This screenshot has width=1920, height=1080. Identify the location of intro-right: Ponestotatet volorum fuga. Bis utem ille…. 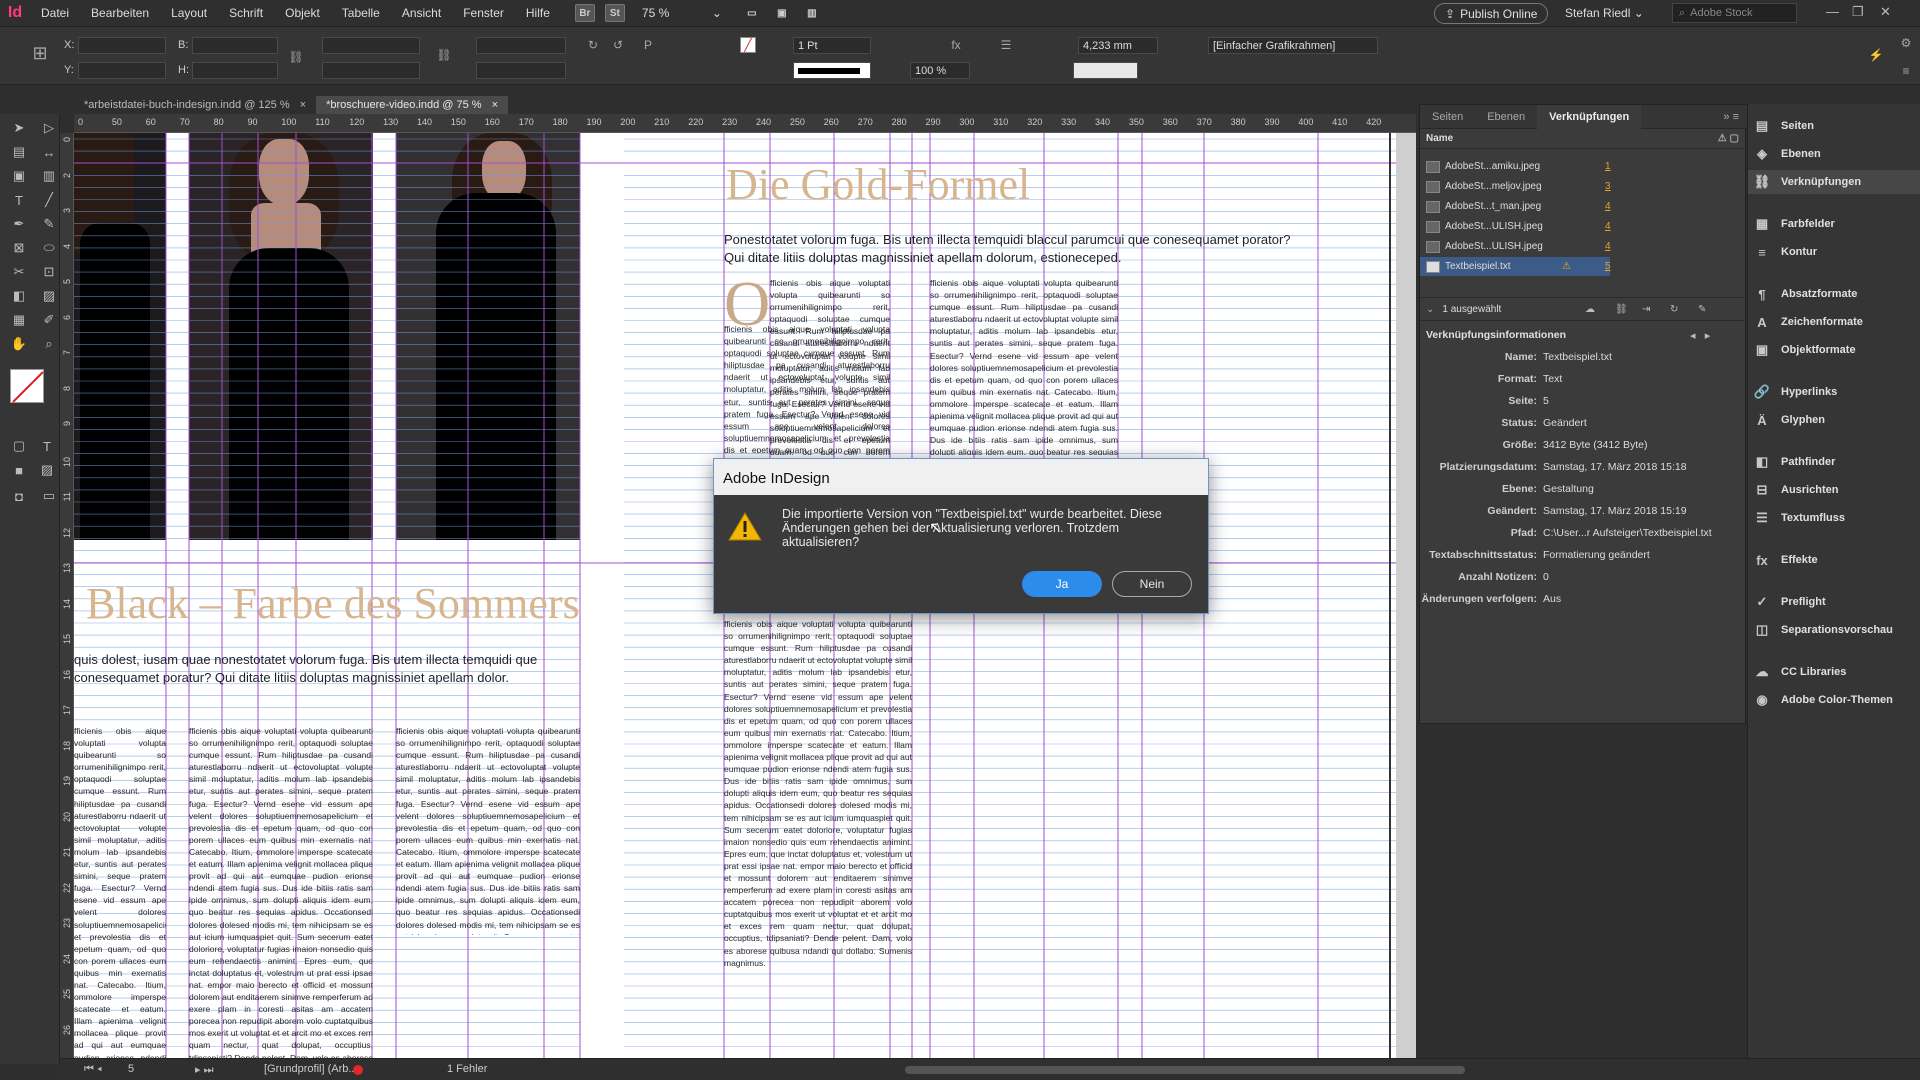
(1019, 249).